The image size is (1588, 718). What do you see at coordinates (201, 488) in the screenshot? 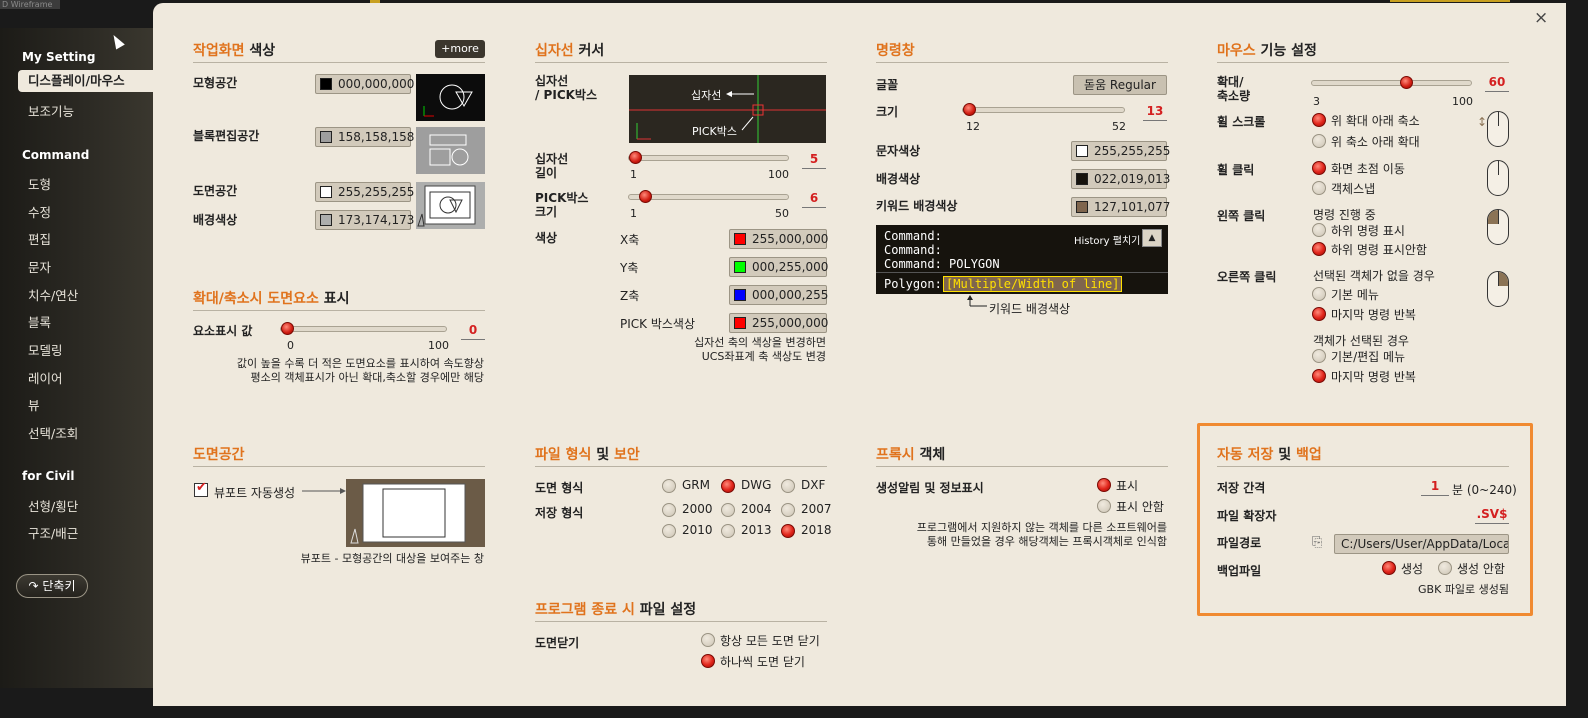
I see `auto-viewport-checkbox` at bounding box center [201, 488].